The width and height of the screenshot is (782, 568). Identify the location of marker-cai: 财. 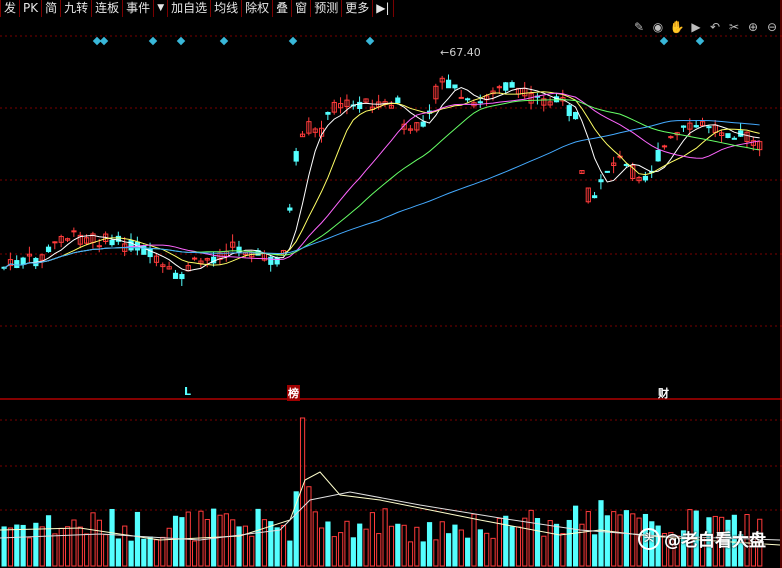
(663, 393).